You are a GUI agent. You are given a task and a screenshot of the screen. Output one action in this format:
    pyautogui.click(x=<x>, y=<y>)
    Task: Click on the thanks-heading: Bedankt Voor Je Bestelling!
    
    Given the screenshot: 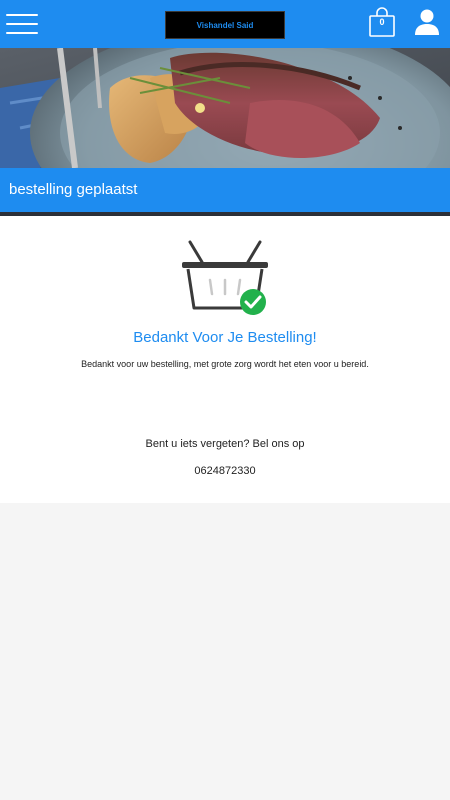 What is the action you would take?
    pyautogui.click(x=225, y=337)
    